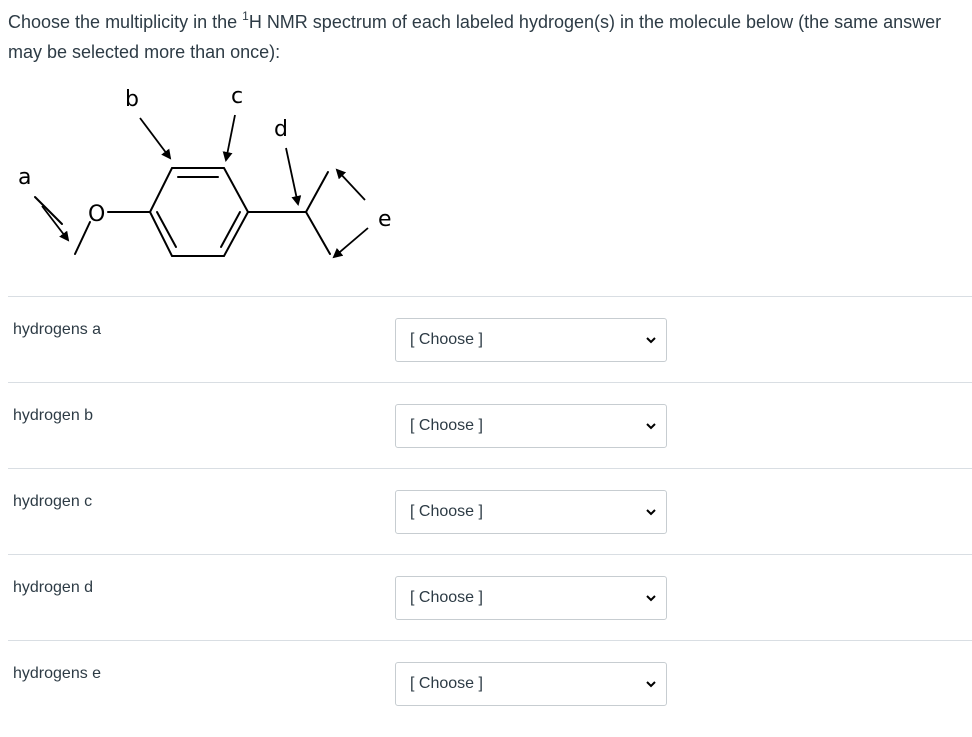 The width and height of the screenshot is (972, 737). What do you see at coordinates (281, 129) in the screenshot?
I see `label-d: d` at bounding box center [281, 129].